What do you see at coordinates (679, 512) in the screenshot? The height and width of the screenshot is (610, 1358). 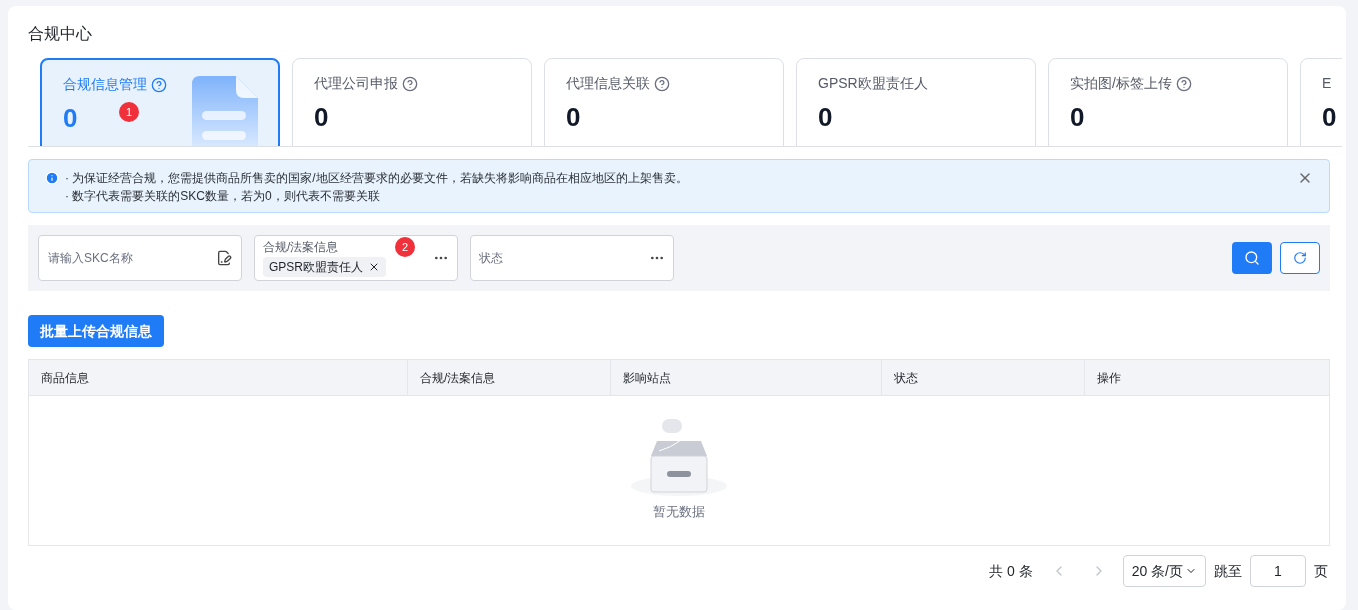 I see `empty-text: 暂无数据` at bounding box center [679, 512].